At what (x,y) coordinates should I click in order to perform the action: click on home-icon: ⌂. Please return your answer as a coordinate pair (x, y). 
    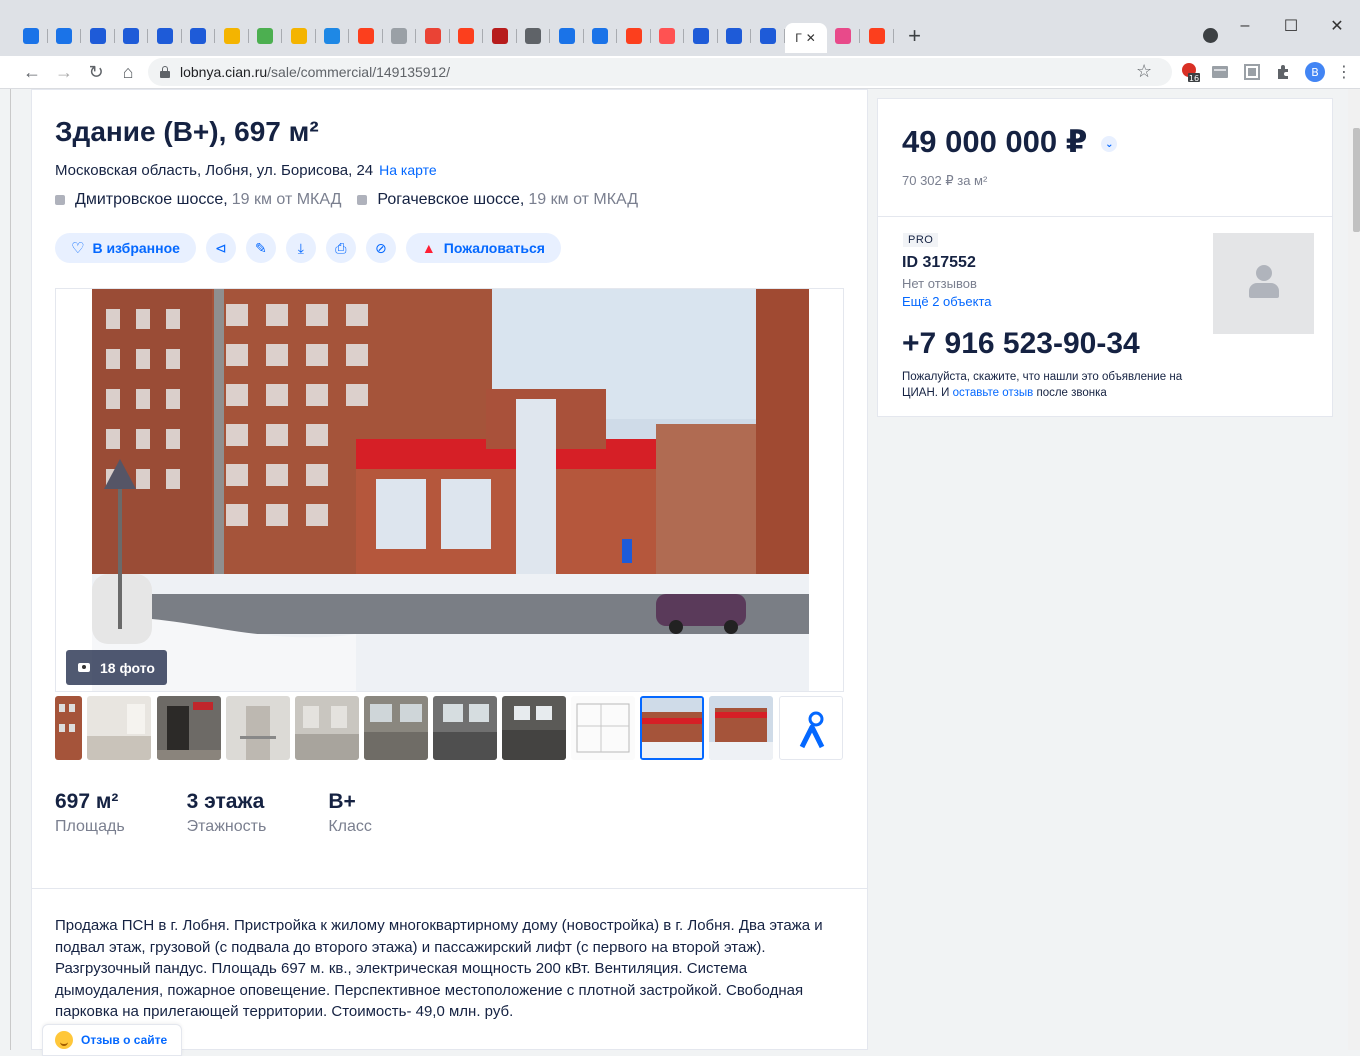
    Looking at the image, I should click on (128, 72).